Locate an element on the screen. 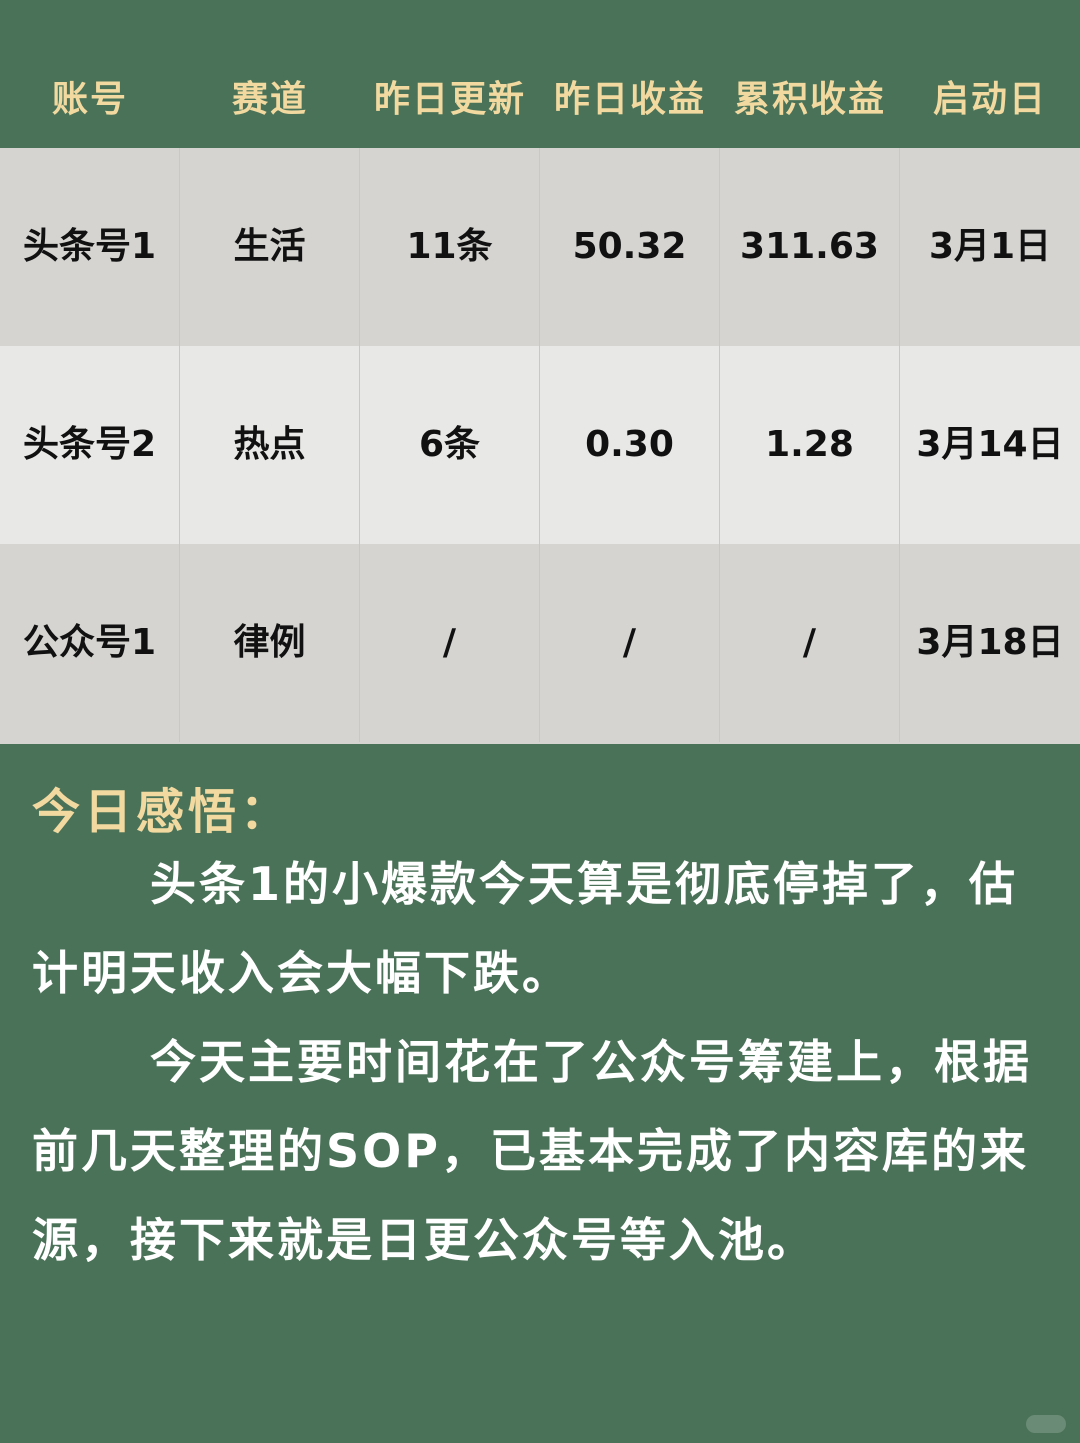 The width and height of the screenshot is (1080, 1443). cell-track: 律例 is located at coordinates (270, 643).